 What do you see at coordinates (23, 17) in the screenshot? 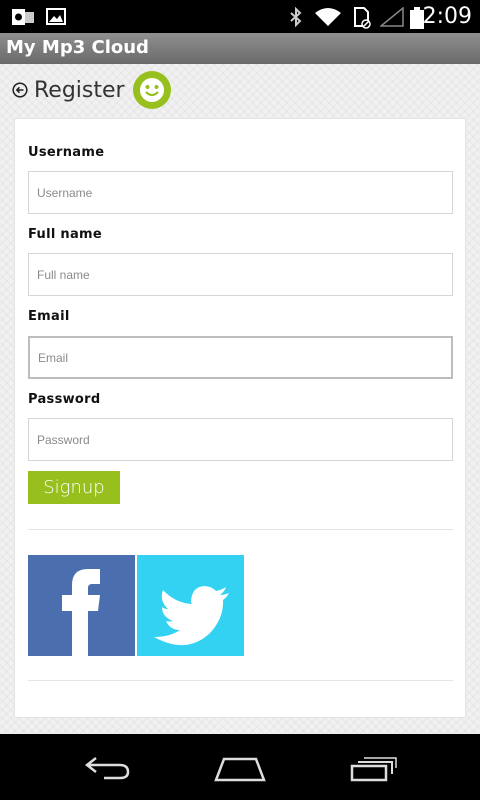
I see `outlook-icon` at bounding box center [23, 17].